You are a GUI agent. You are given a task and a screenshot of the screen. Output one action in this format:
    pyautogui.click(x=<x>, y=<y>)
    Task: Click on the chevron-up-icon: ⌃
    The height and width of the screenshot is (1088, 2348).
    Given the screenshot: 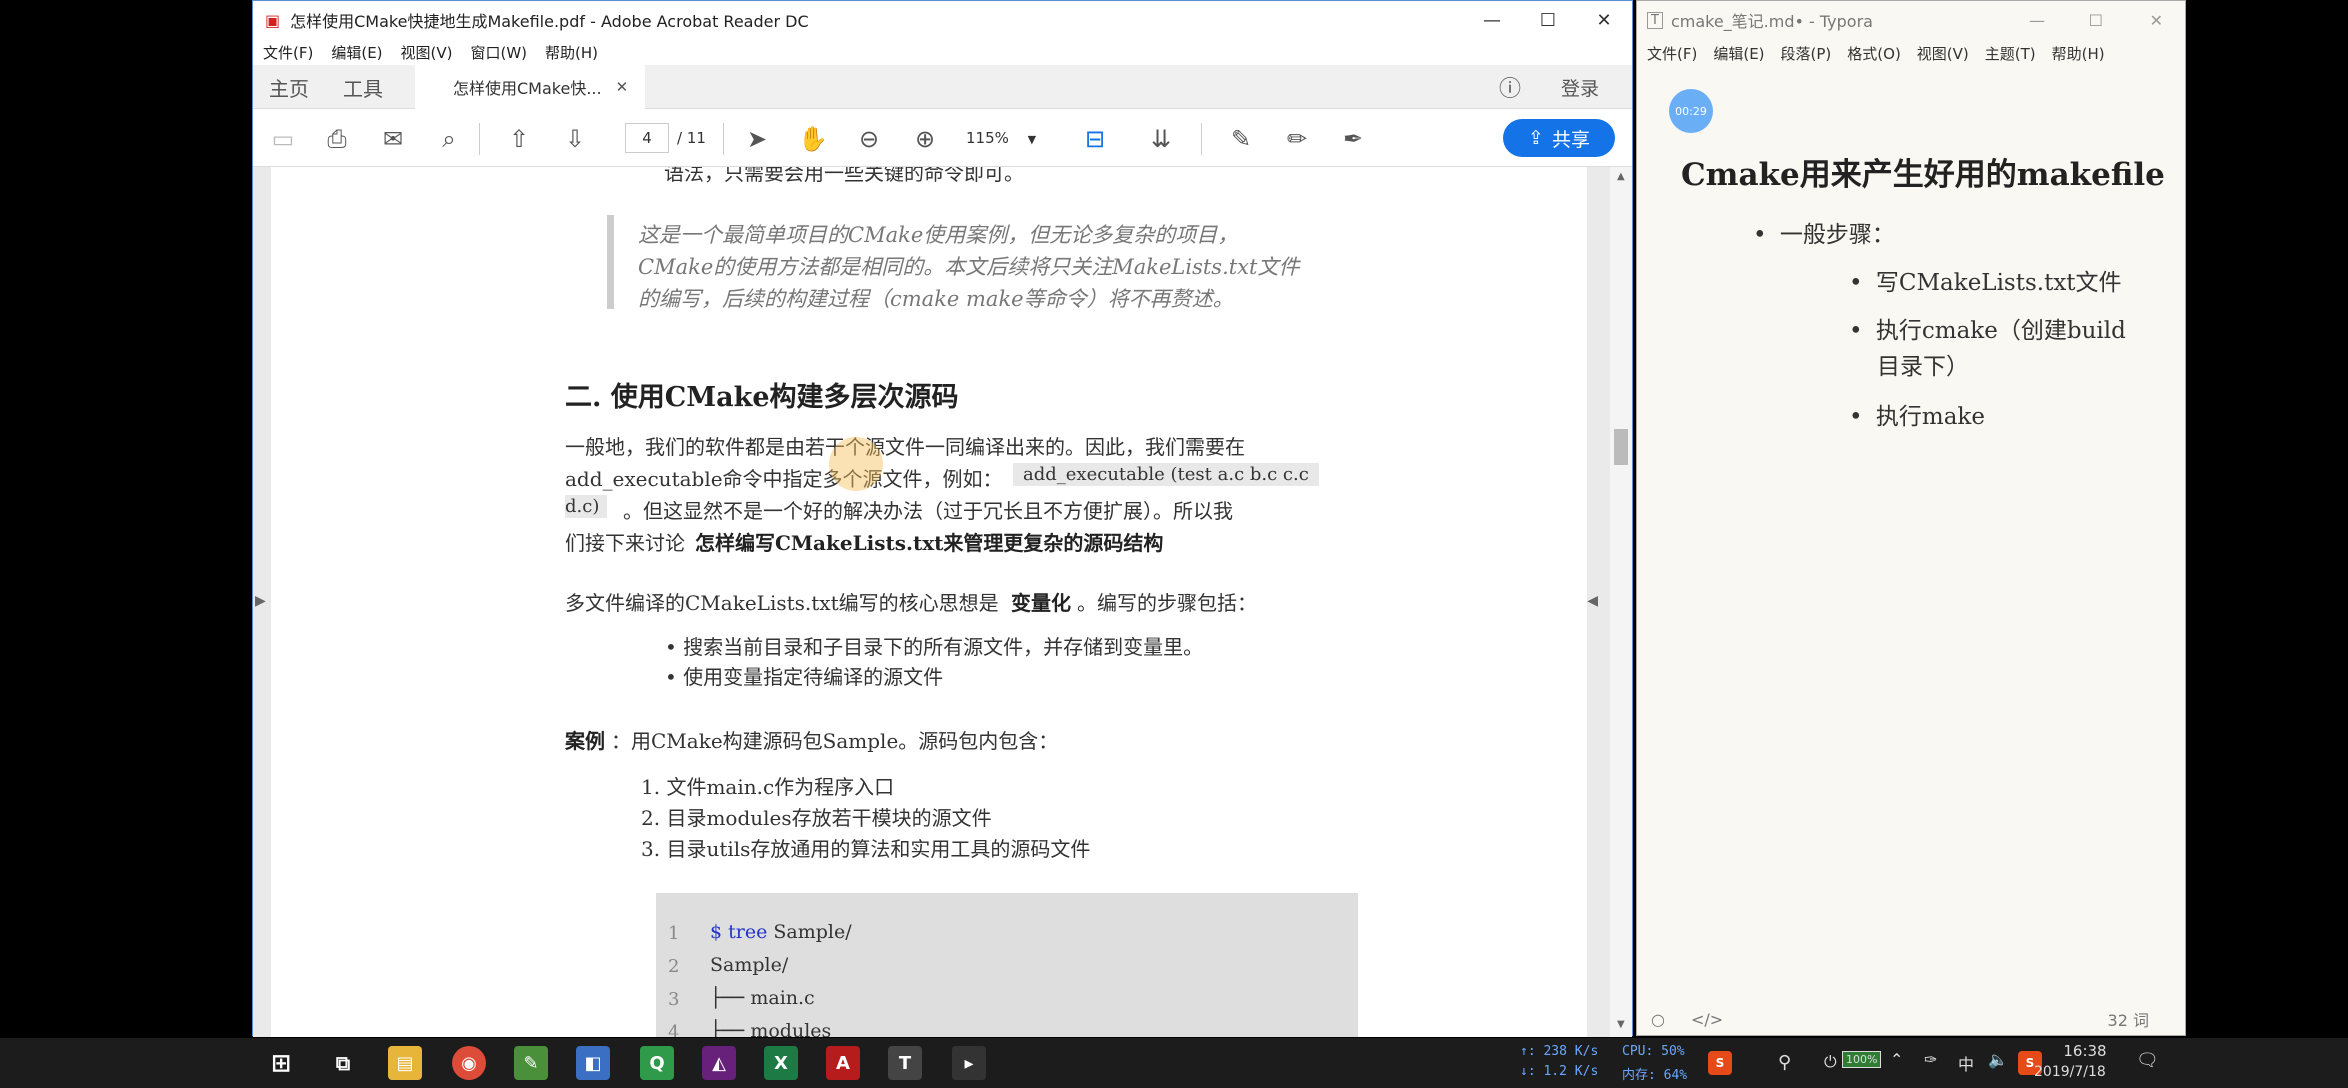 What is the action you would take?
    pyautogui.click(x=1896, y=1059)
    